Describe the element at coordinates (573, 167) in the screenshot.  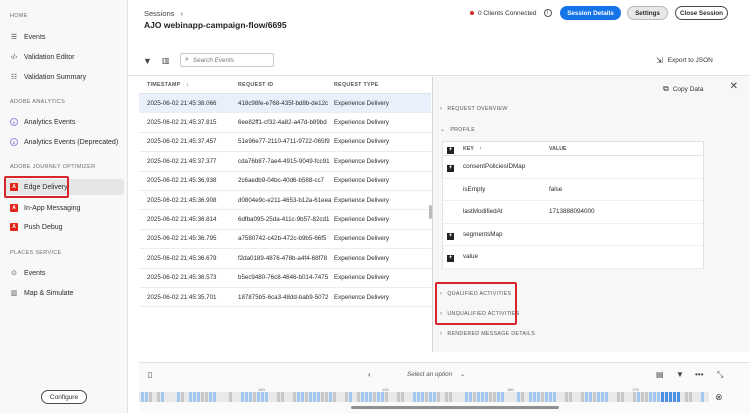
I see `profile-row: + consentPoliciesIDMap` at that location.